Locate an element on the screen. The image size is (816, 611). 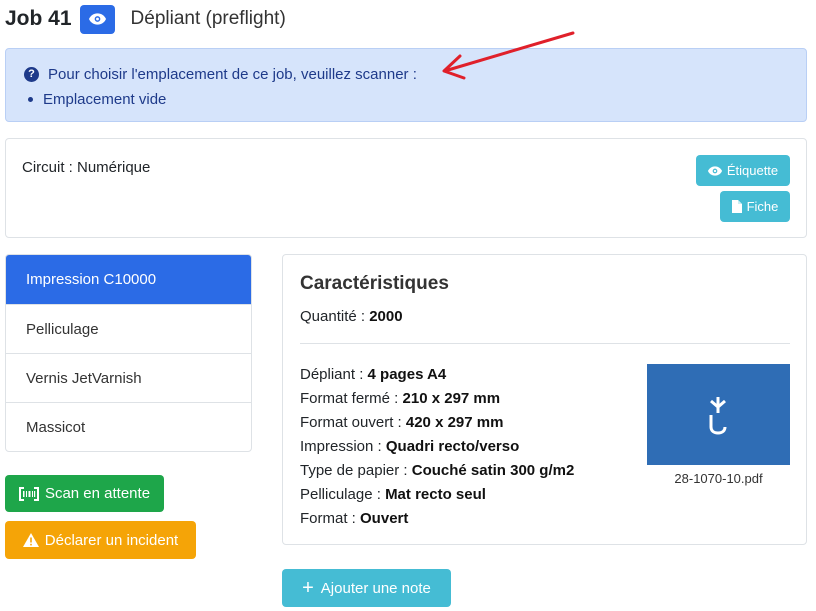
spec-label: Pelliculage : is located at coordinates (343, 494).